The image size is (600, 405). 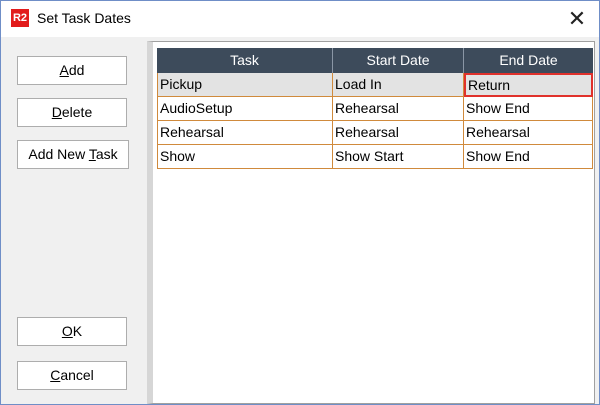 I want to click on cell-end-date: Return, so click(x=528, y=85).